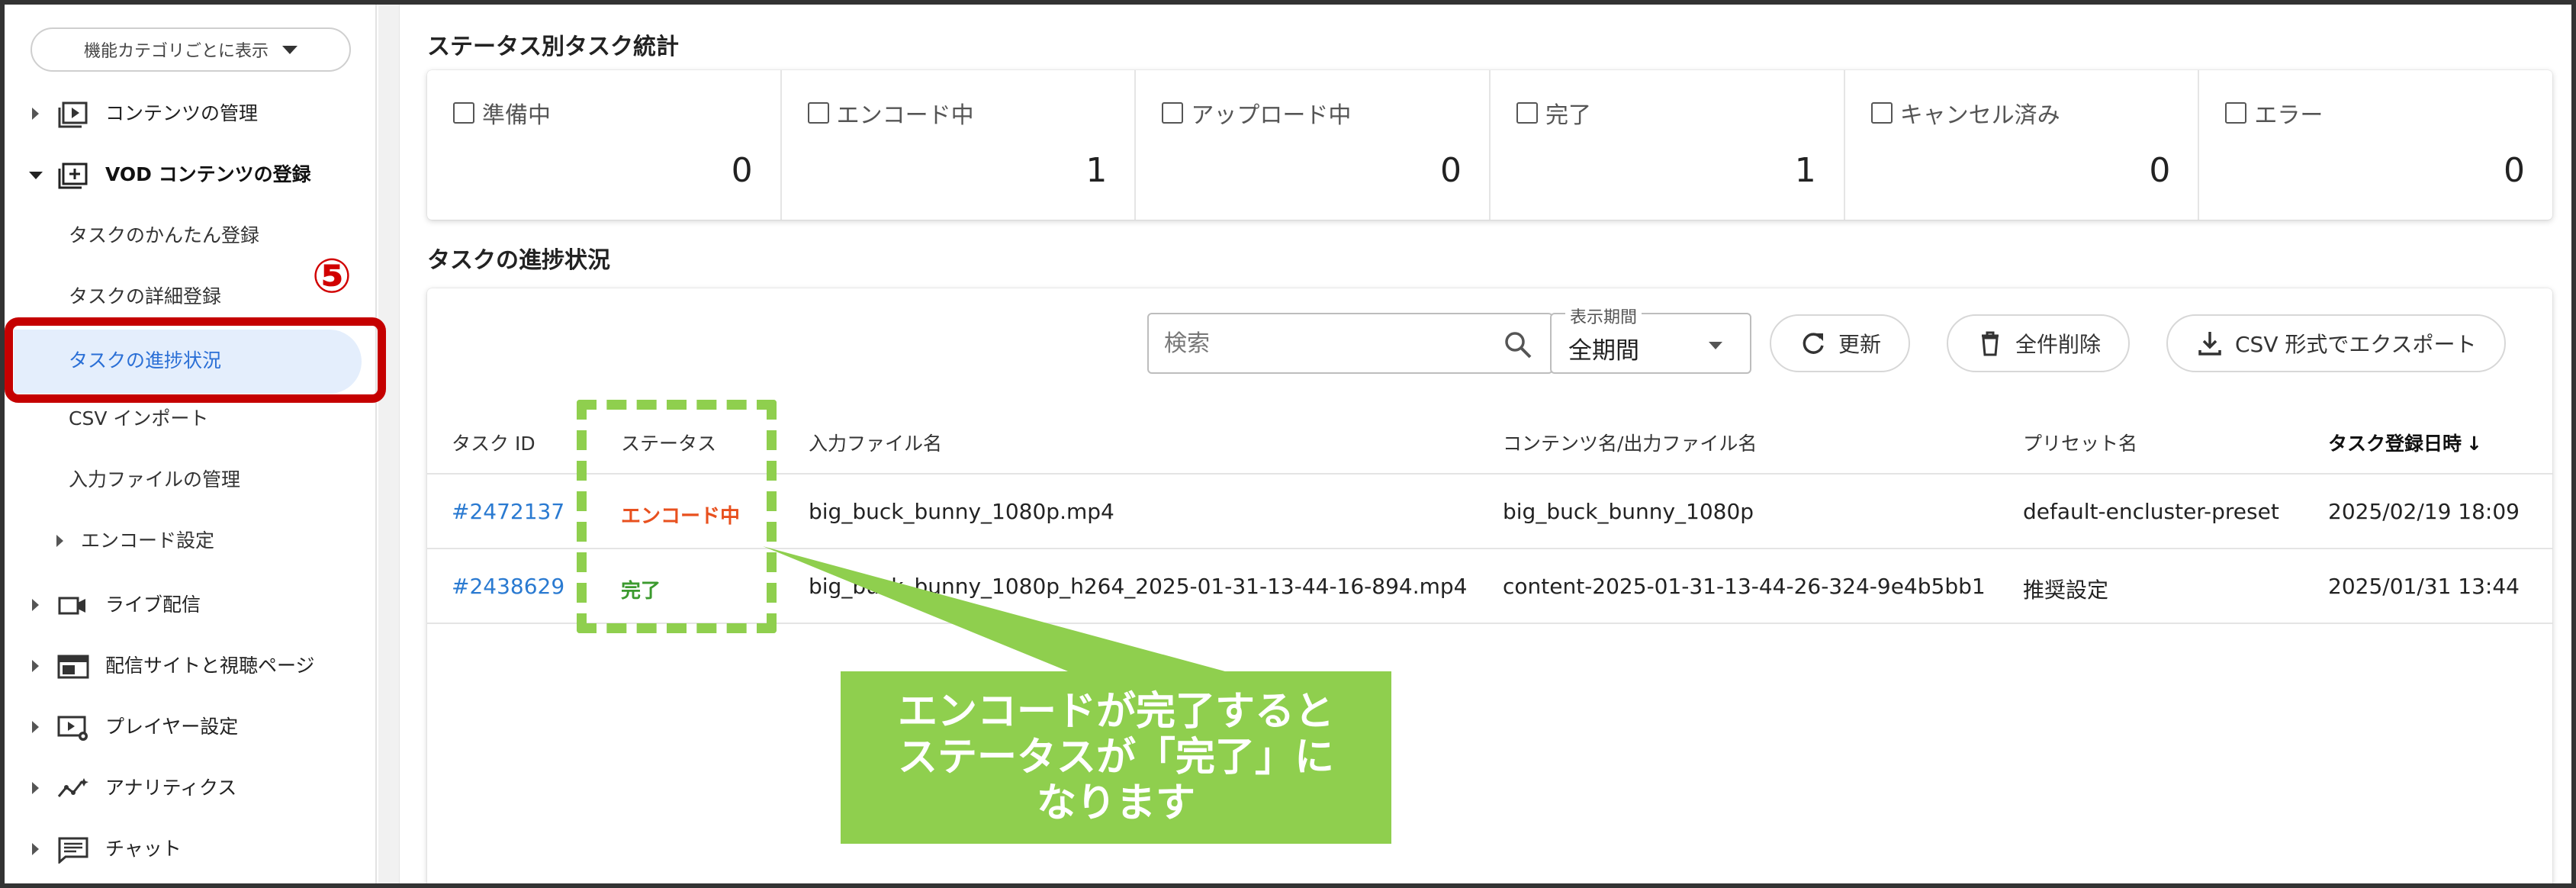  I want to click on column-header-input-file: 入力ファイル名, so click(875, 442).